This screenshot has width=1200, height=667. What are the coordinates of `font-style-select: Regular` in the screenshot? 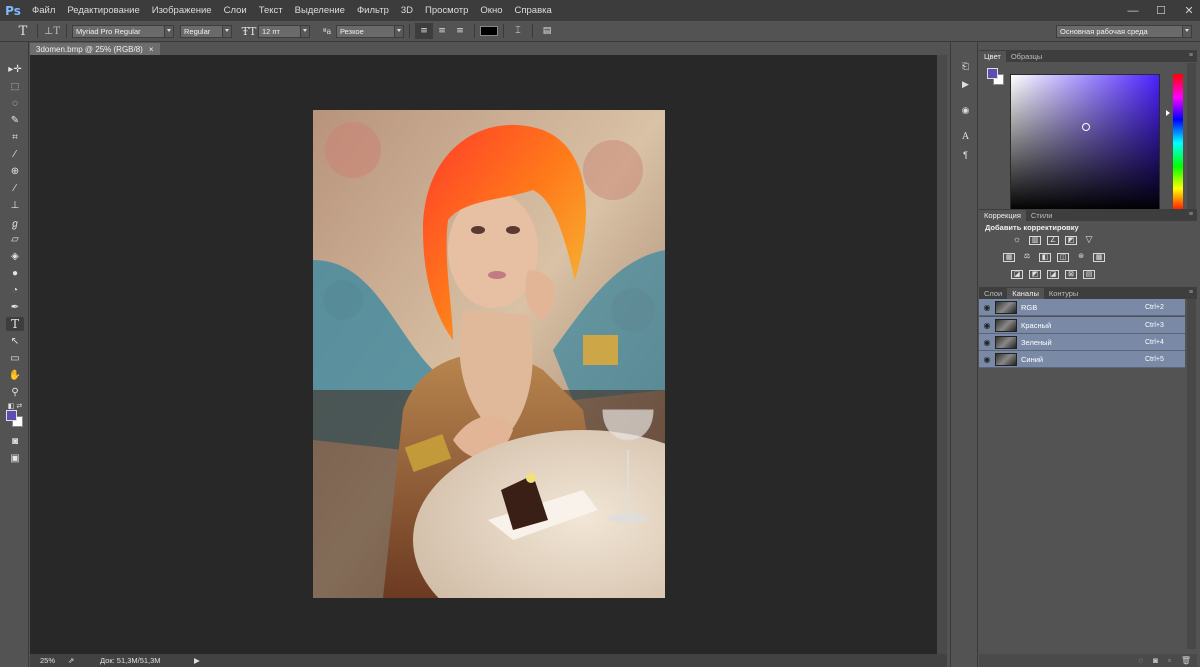 It's located at (206, 31).